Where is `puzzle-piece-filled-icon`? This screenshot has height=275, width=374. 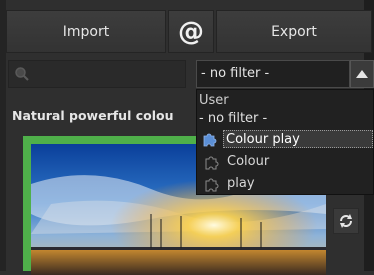 puzzle-piece-filled-icon is located at coordinates (210, 140).